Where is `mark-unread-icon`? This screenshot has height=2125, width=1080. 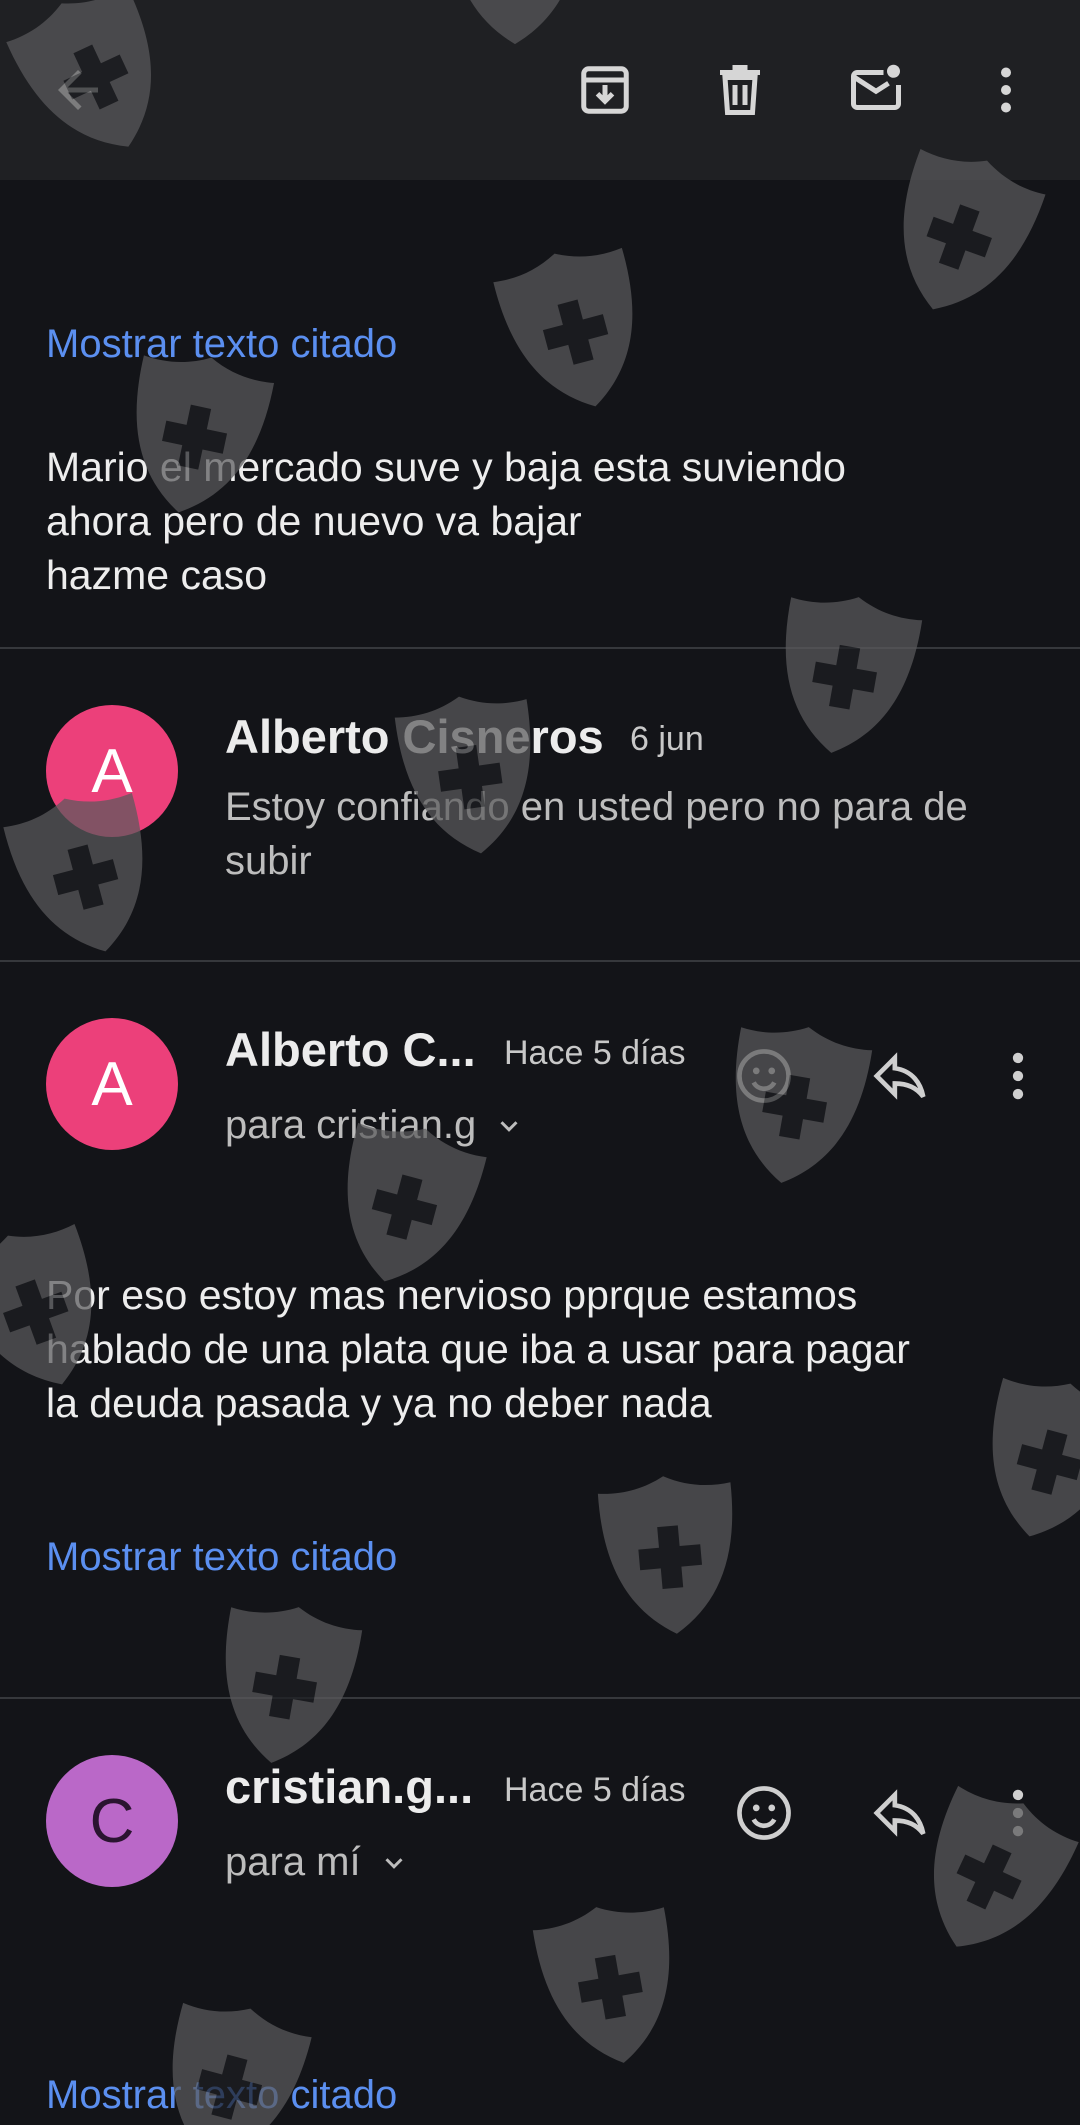 mark-unread-icon is located at coordinates (876, 87).